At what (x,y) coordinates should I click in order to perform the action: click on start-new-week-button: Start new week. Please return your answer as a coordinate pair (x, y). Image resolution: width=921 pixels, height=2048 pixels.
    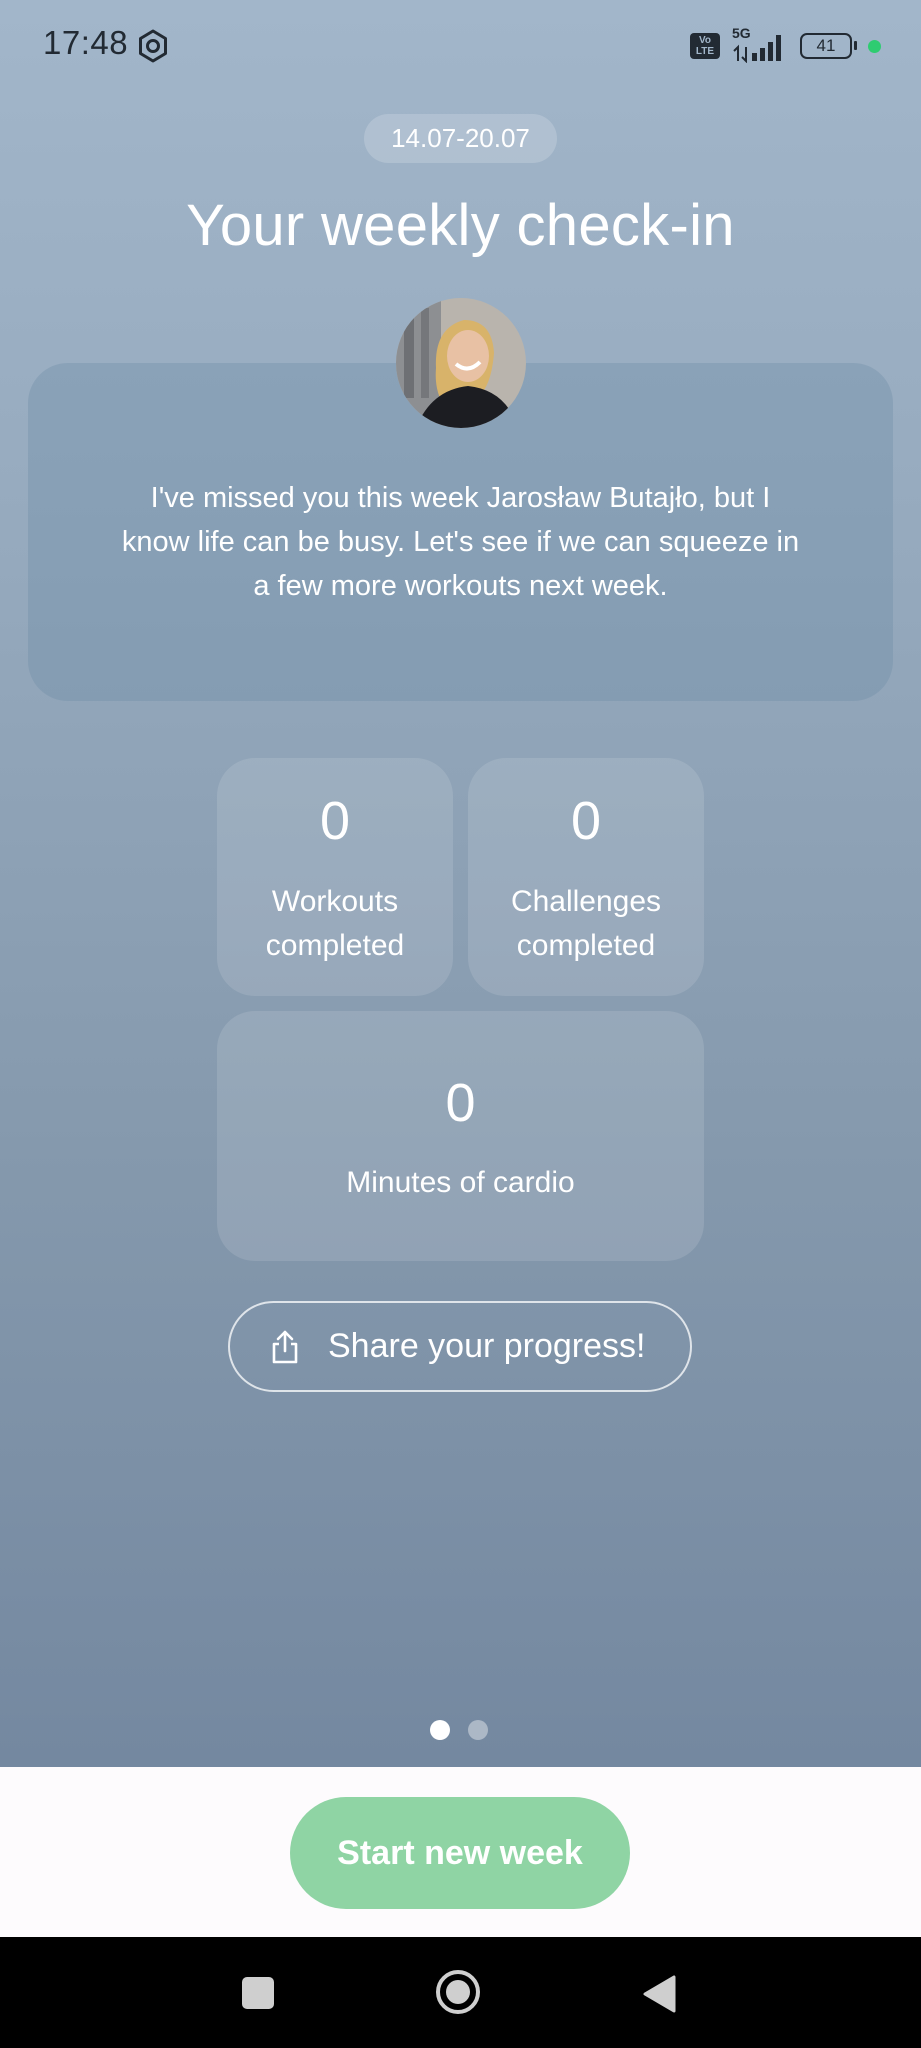
    Looking at the image, I should click on (460, 1853).